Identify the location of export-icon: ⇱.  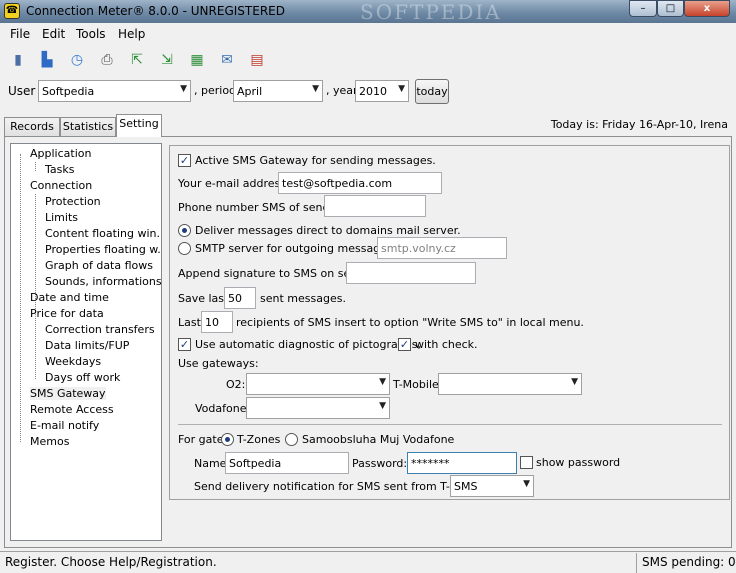
(137, 60).